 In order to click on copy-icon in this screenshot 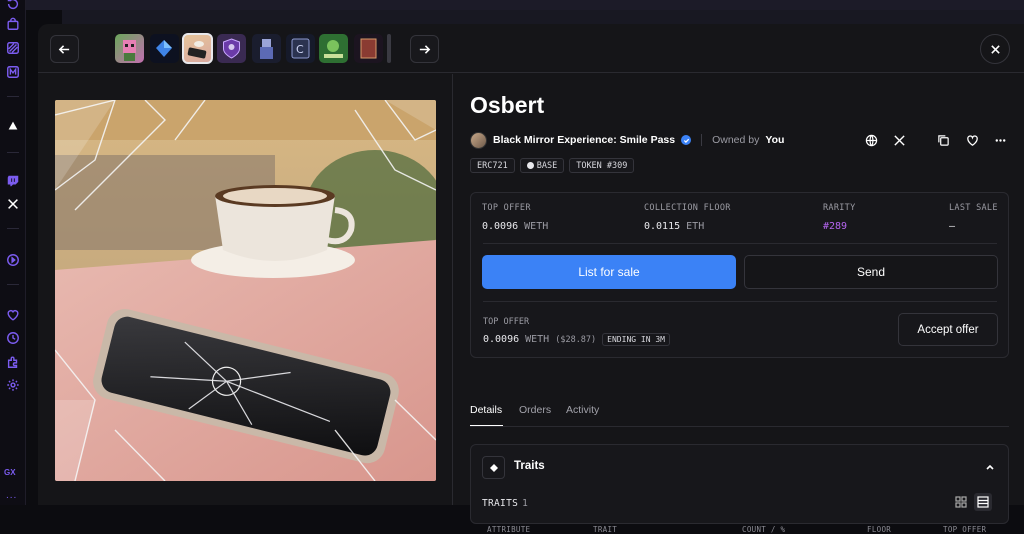, I will do `click(943, 140)`.